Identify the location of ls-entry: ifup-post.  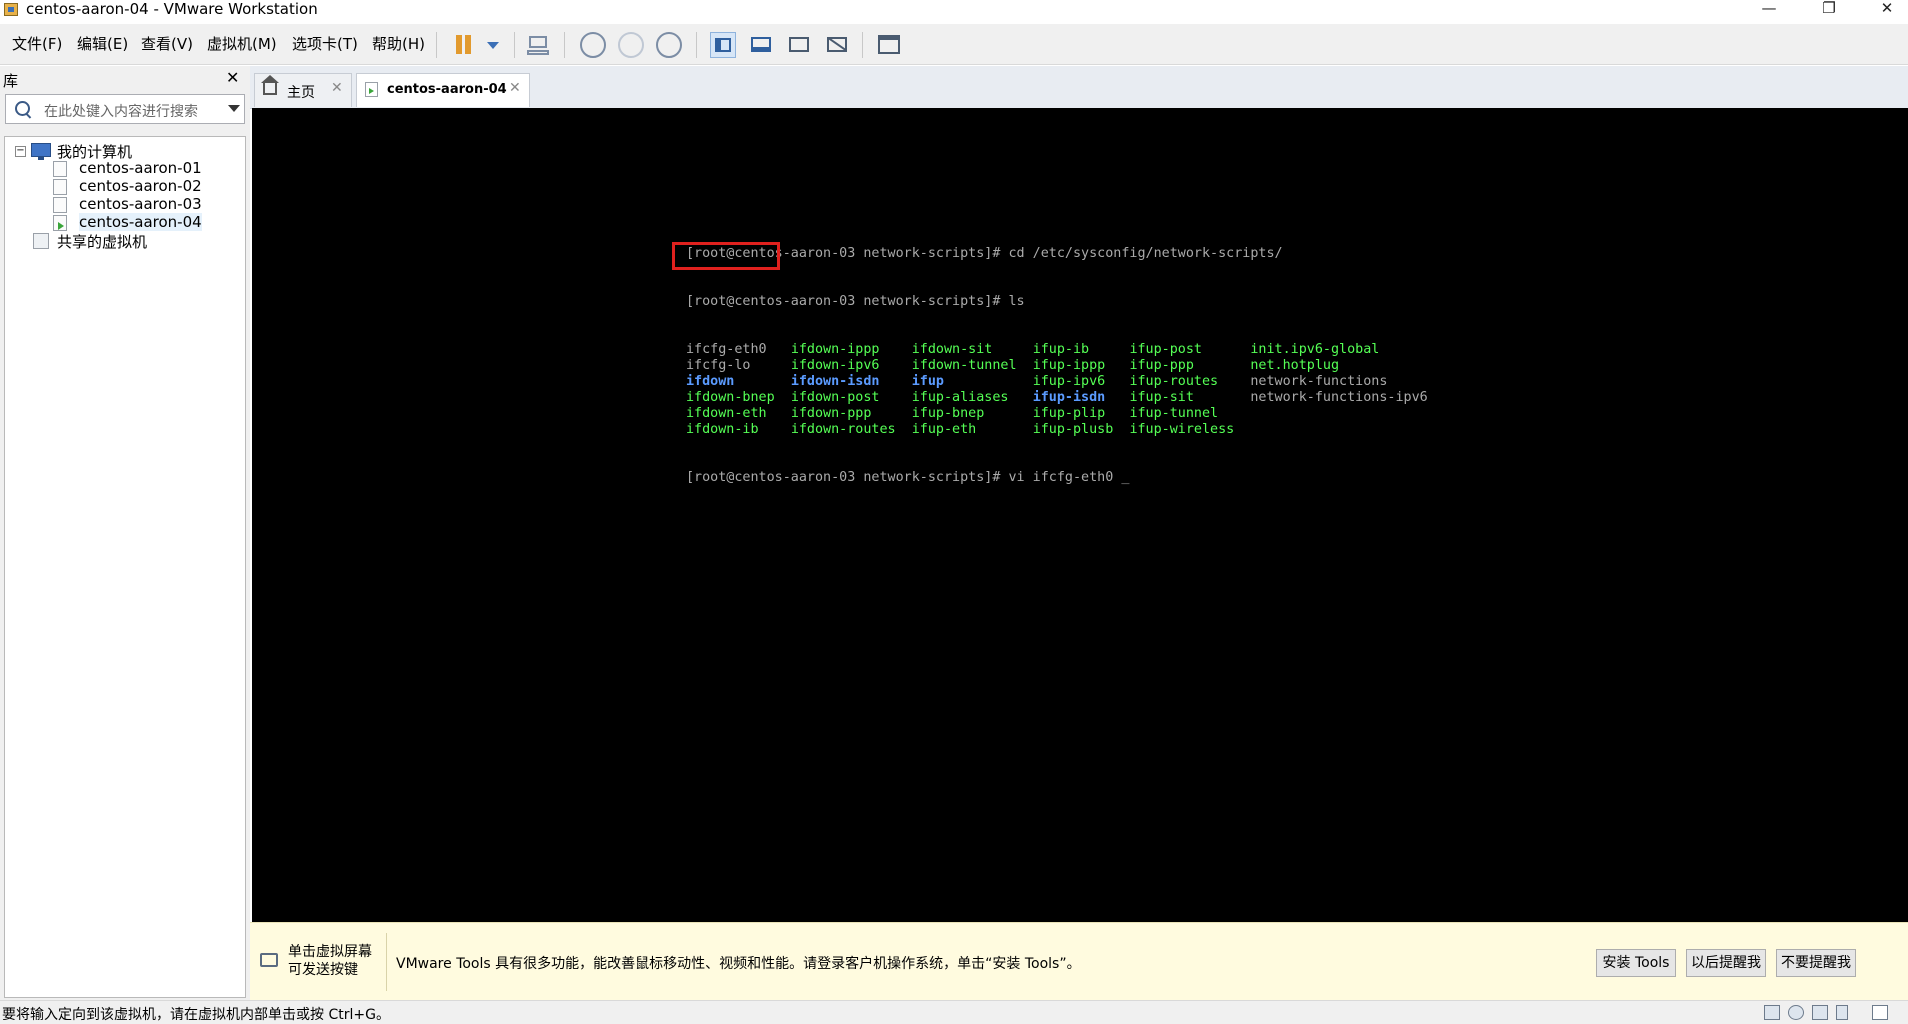
(1165, 349).